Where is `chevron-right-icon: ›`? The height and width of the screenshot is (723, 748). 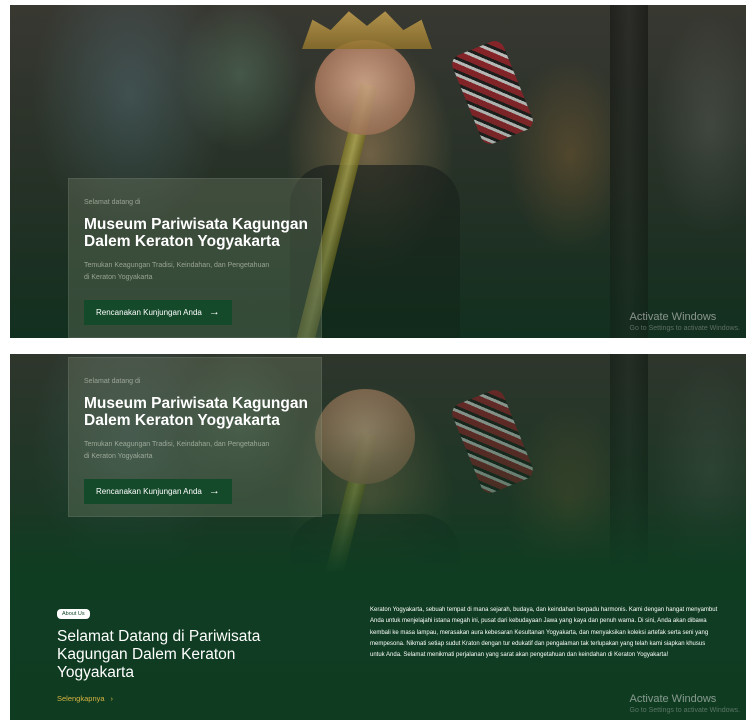
chevron-right-icon: › is located at coordinates (112, 698).